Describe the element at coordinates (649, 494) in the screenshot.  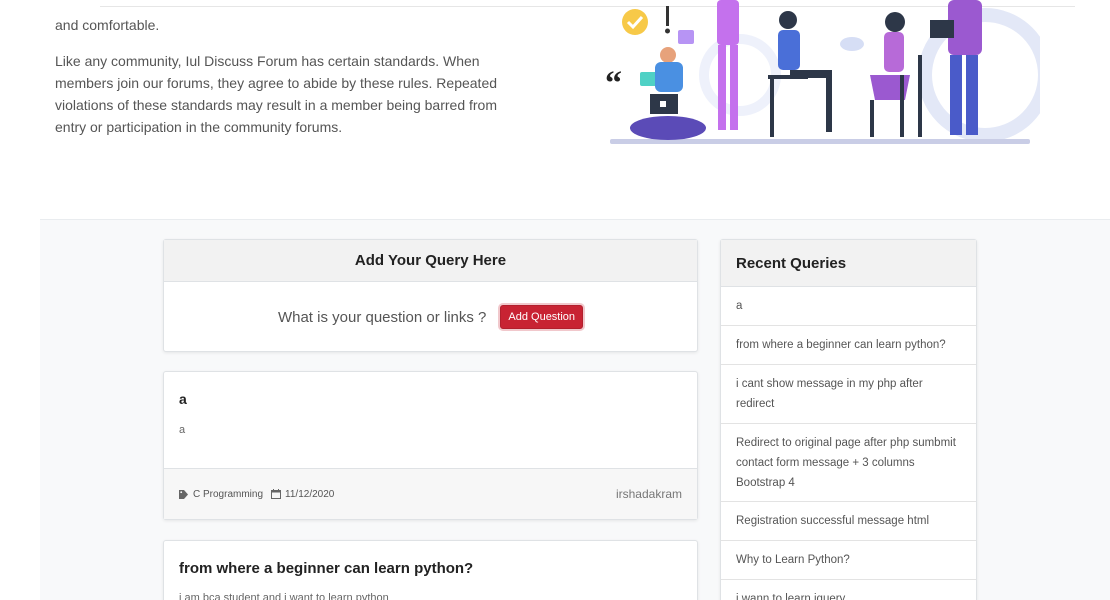
I see `post-author: irshadakram` at that location.